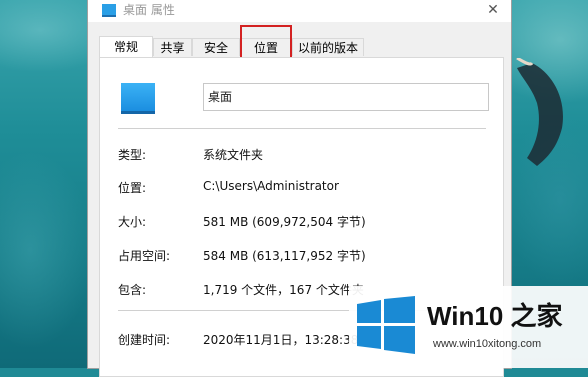 The height and width of the screenshot is (377, 588). What do you see at coordinates (487, 344) in the screenshot?
I see `watermark-url: www.win10xitong.com` at bounding box center [487, 344].